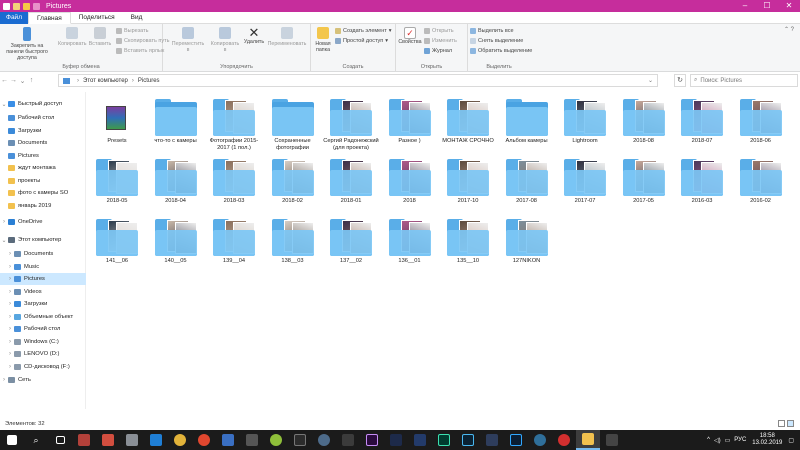 The image size is (800, 450). I want to click on chevron-down-icon, so click(36, 6).